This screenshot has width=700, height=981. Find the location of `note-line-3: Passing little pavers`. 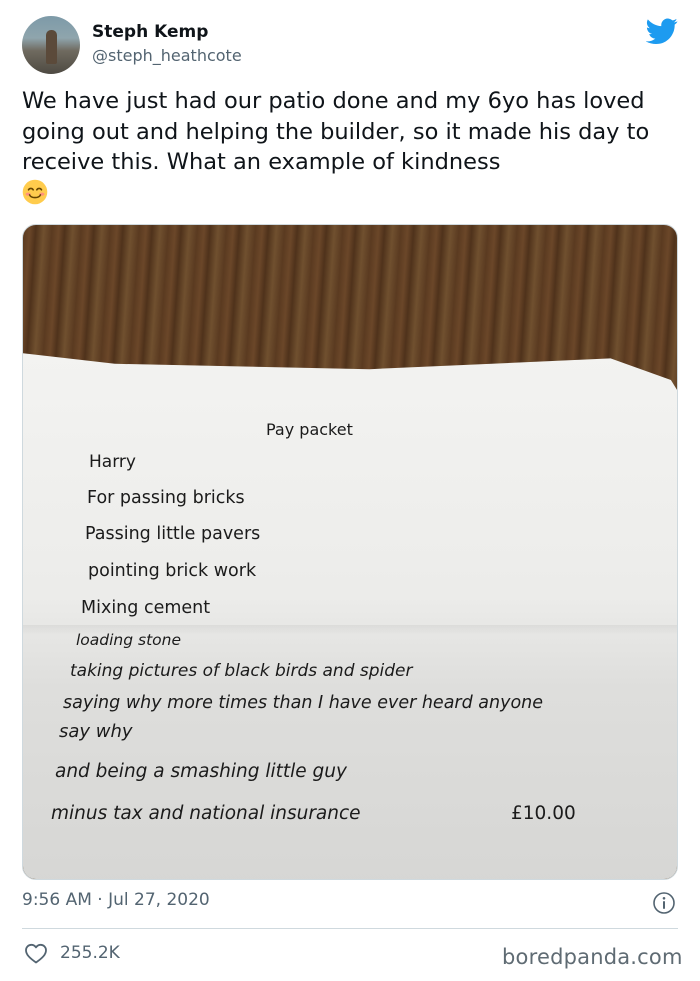

note-line-3: Passing little pavers is located at coordinates (173, 534).